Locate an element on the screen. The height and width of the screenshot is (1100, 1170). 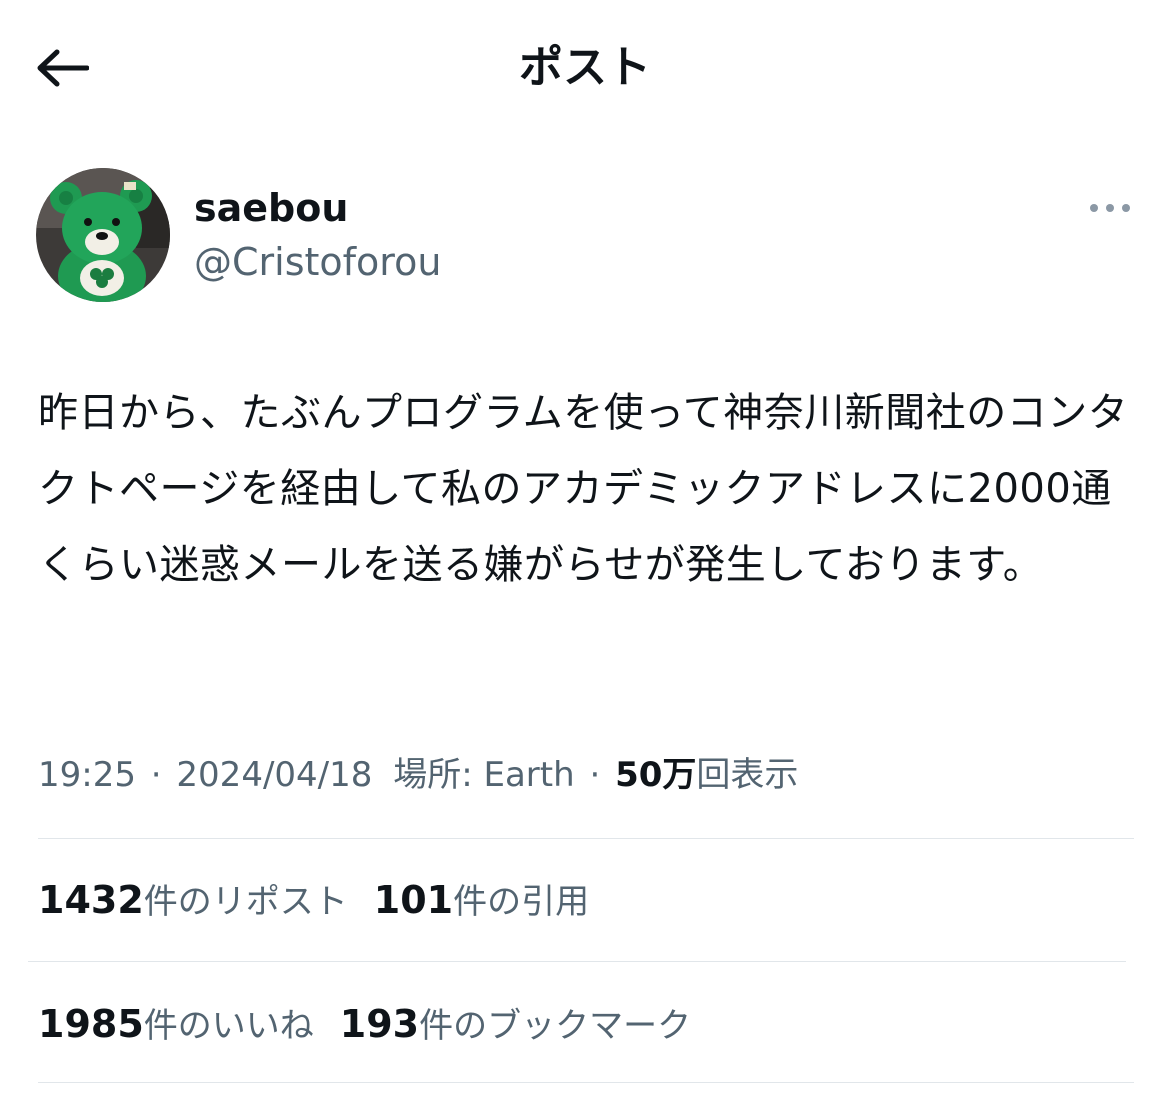
quotes-stat: 101件の引用 is located at coordinates (481, 901).